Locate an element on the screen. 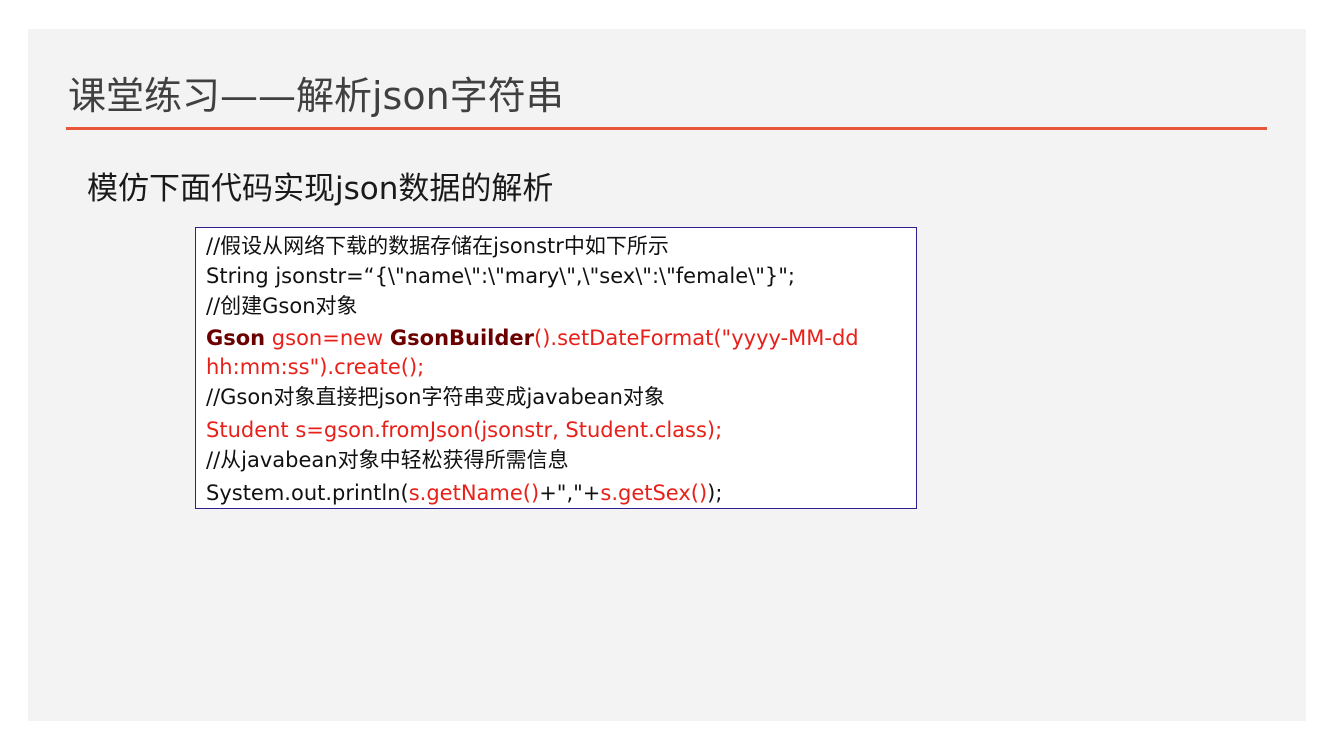 This screenshot has height=750, width=1334. code-token-get-sex: s.getSex() is located at coordinates (654, 493).